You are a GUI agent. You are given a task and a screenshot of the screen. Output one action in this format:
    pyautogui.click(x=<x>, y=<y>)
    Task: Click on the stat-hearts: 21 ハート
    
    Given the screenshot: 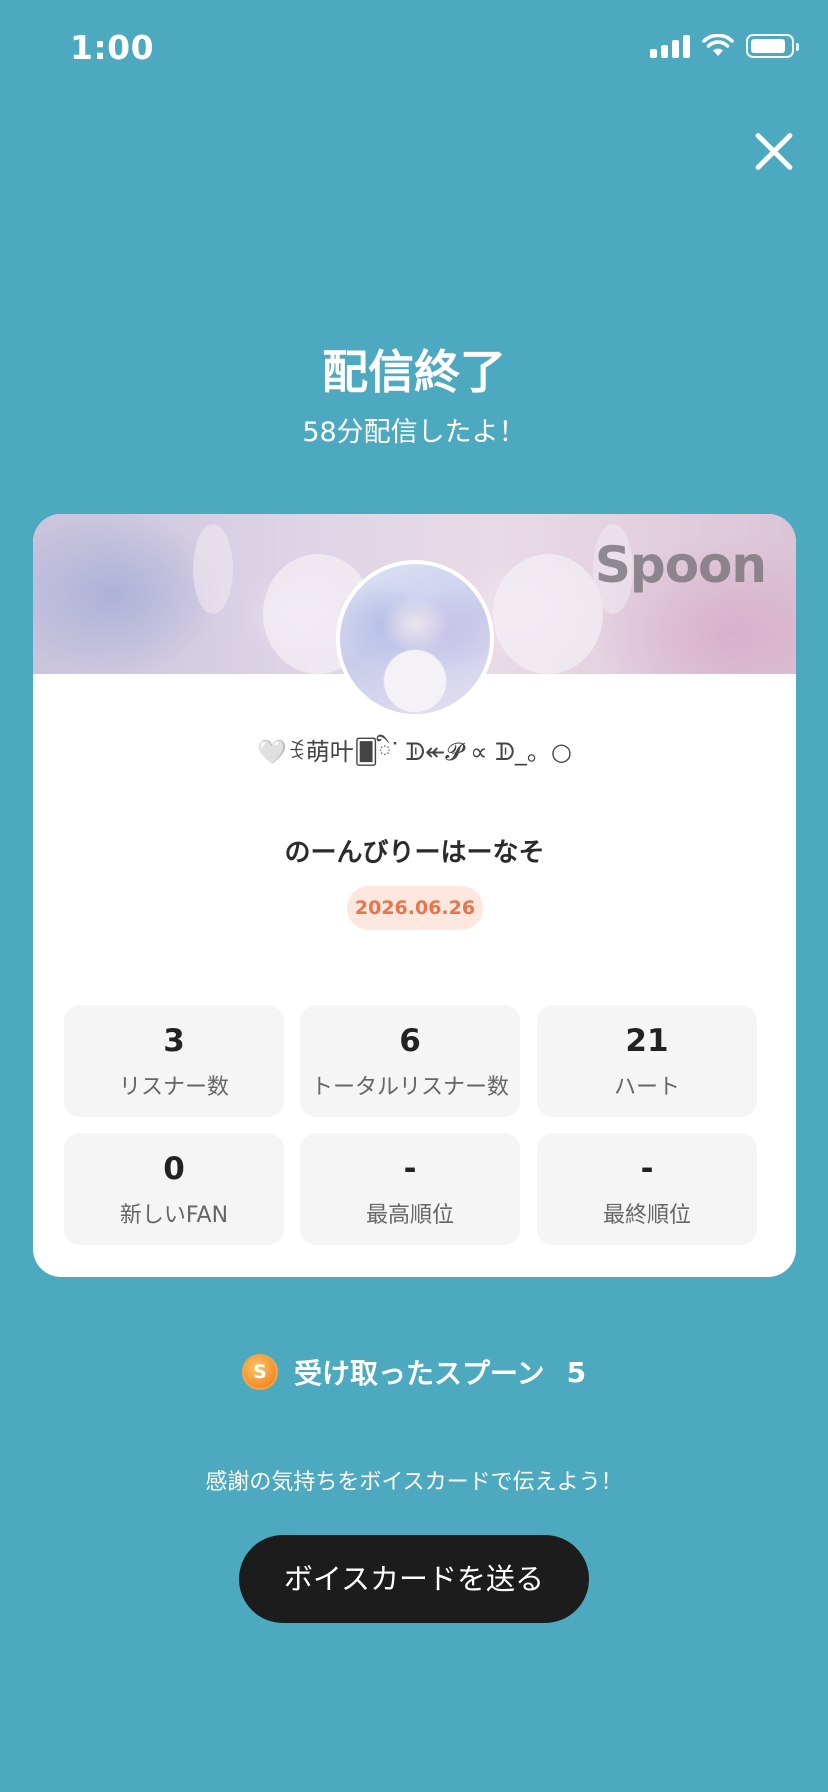 What is the action you would take?
    pyautogui.click(x=647, y=1061)
    